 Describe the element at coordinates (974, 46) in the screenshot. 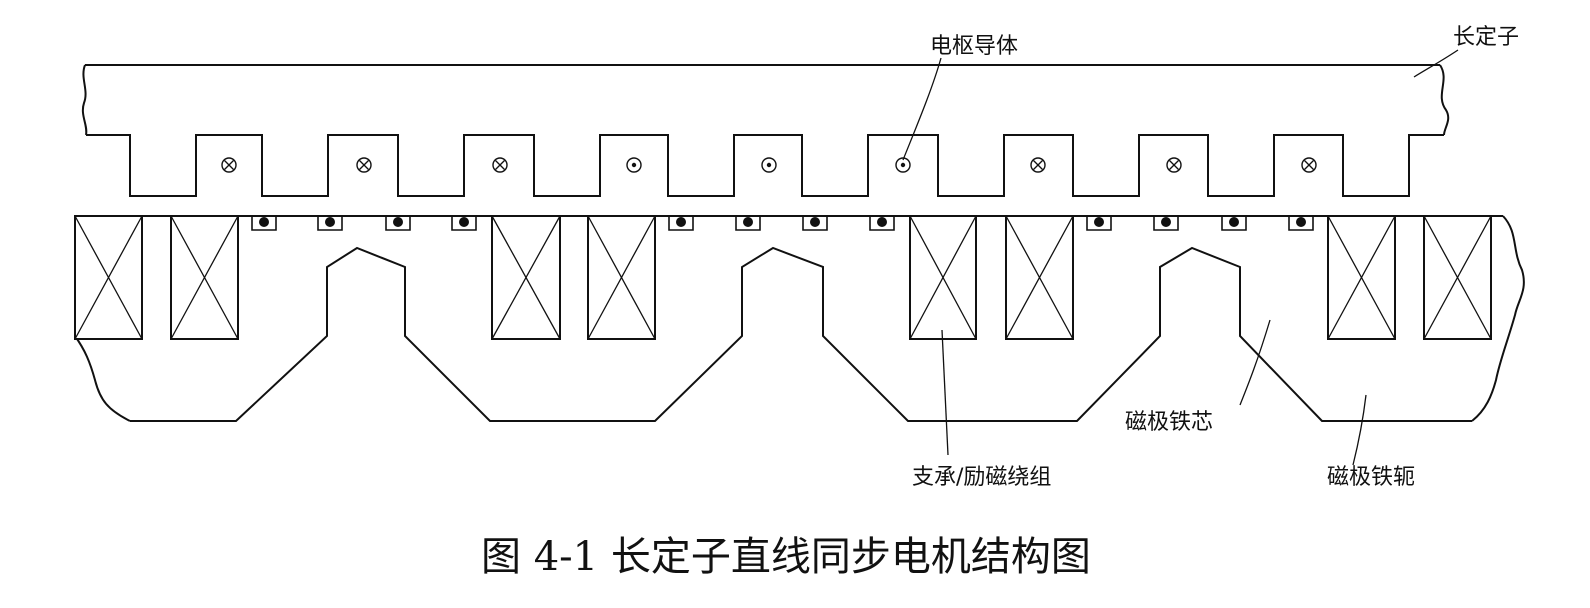

I see `label-armature-conductor: 电枢导体` at that location.